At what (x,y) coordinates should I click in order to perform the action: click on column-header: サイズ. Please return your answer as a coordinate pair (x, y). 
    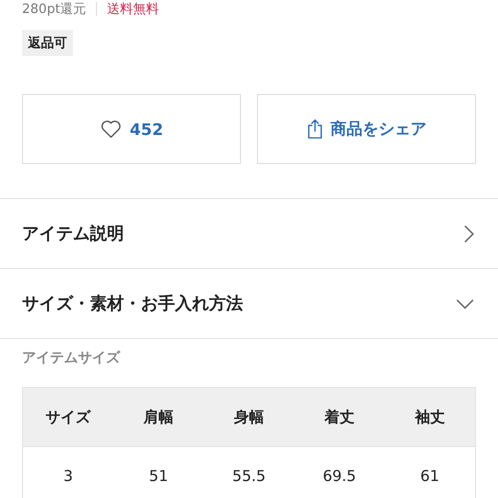
    Looking at the image, I should click on (68, 417).